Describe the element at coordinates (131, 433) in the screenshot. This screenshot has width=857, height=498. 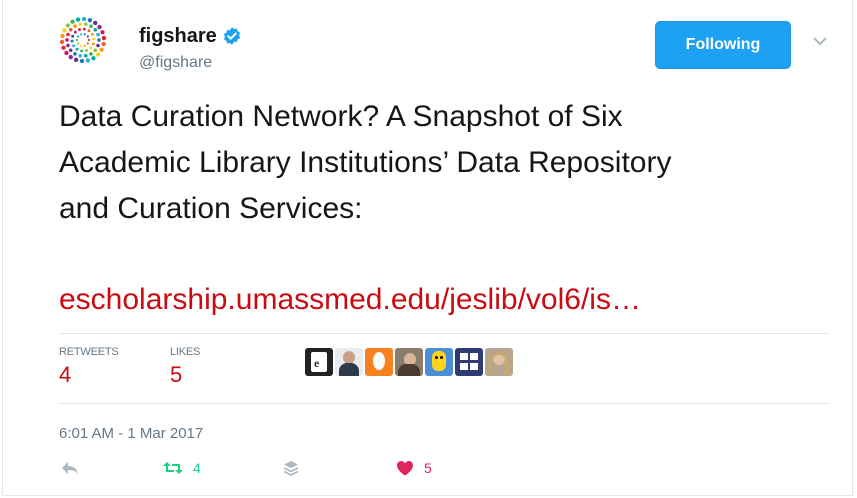
I see `tweet-timestamp: 6:01 AM - 1 Mar 2017` at that location.